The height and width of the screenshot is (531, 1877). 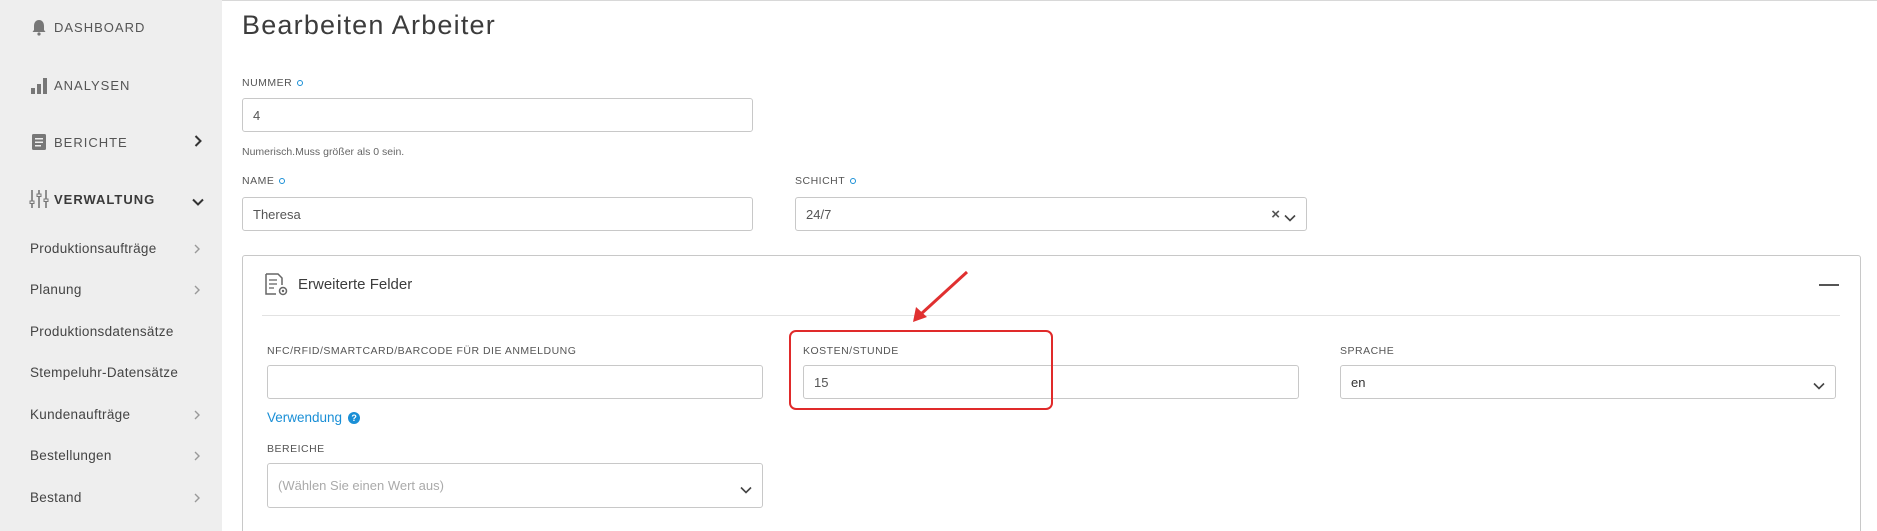 I want to click on nav-berichte: BERICHTE, so click(x=115, y=142).